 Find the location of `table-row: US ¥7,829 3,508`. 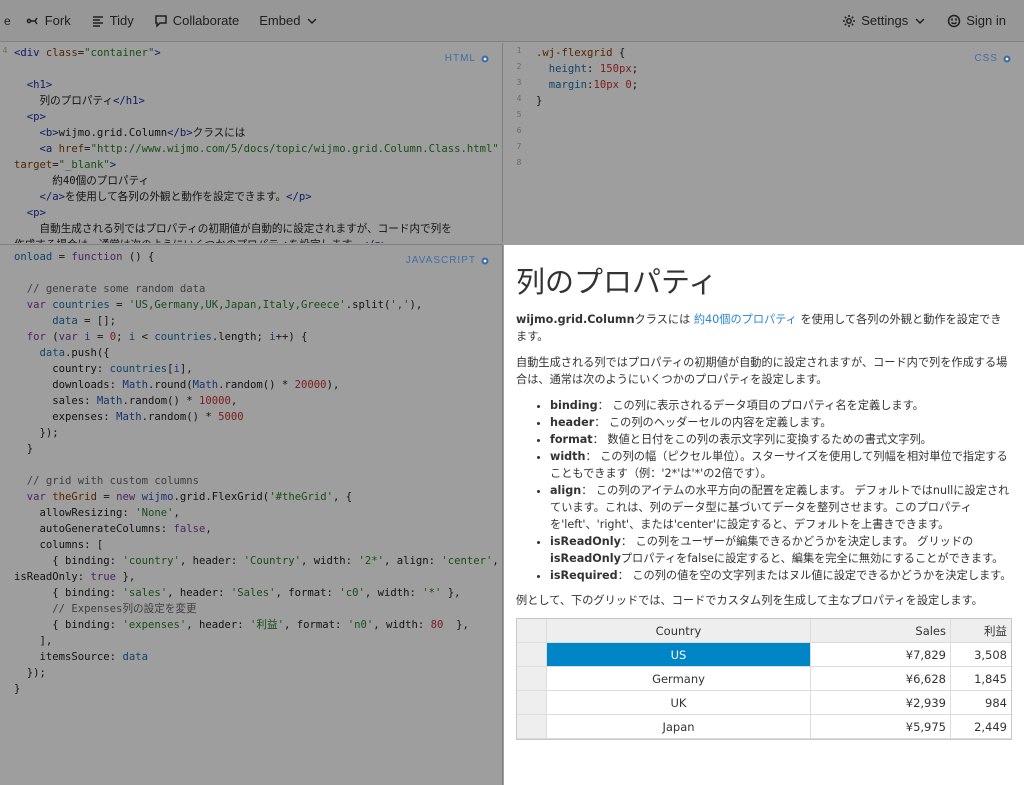

table-row: US ¥7,829 3,508 is located at coordinates (764, 655).